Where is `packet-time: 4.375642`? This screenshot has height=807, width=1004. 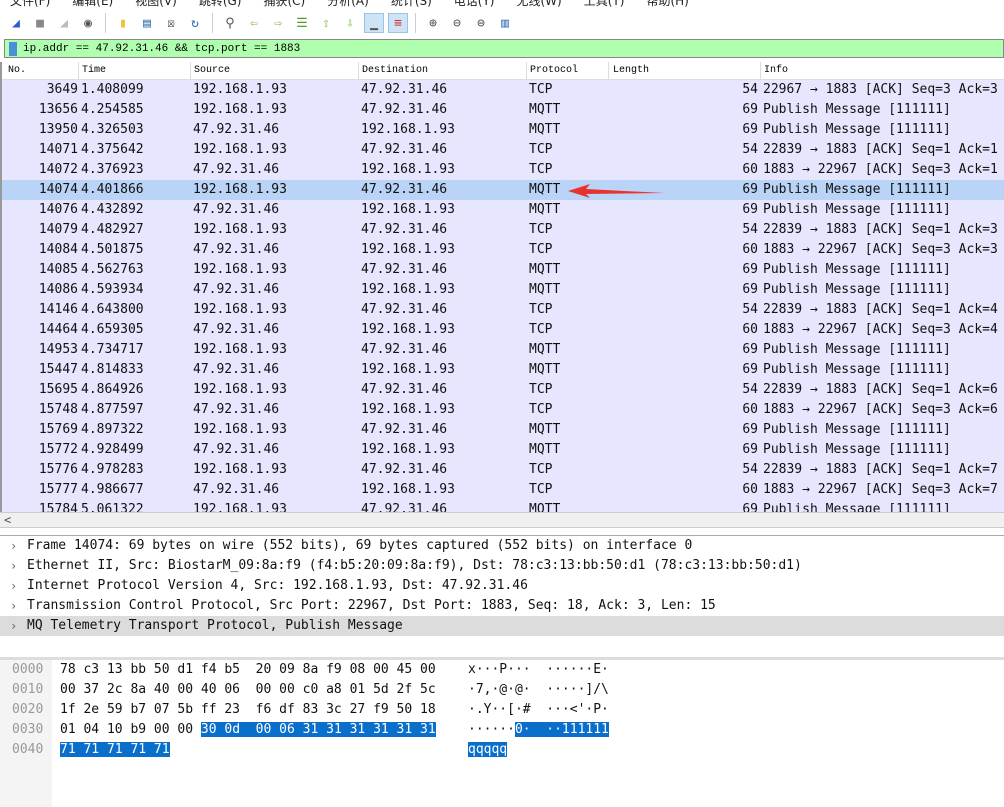 packet-time: 4.375642 is located at coordinates (112, 149).